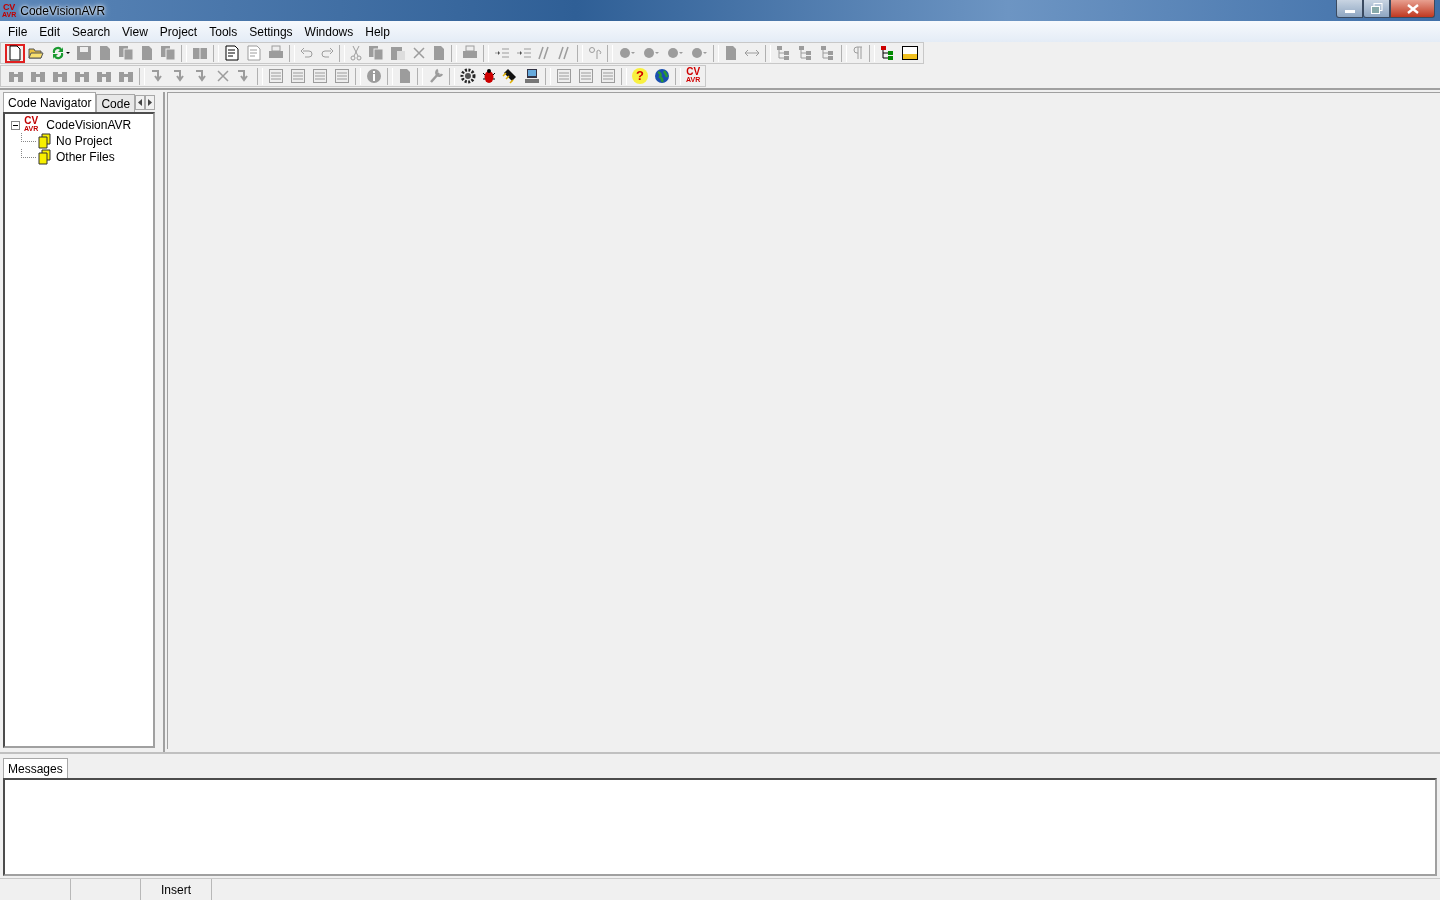  What do you see at coordinates (35, 768) in the screenshot?
I see `panel-tab: Messages` at bounding box center [35, 768].